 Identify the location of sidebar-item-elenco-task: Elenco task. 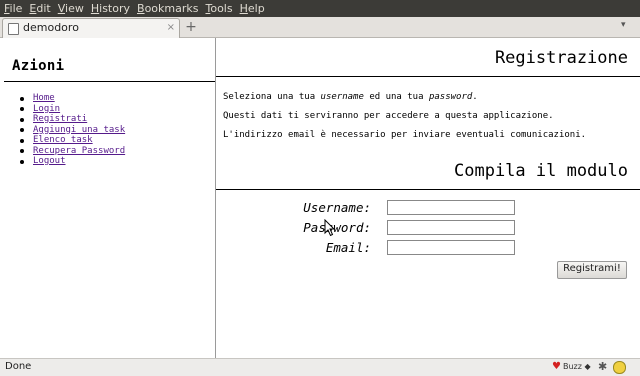
(71, 140).